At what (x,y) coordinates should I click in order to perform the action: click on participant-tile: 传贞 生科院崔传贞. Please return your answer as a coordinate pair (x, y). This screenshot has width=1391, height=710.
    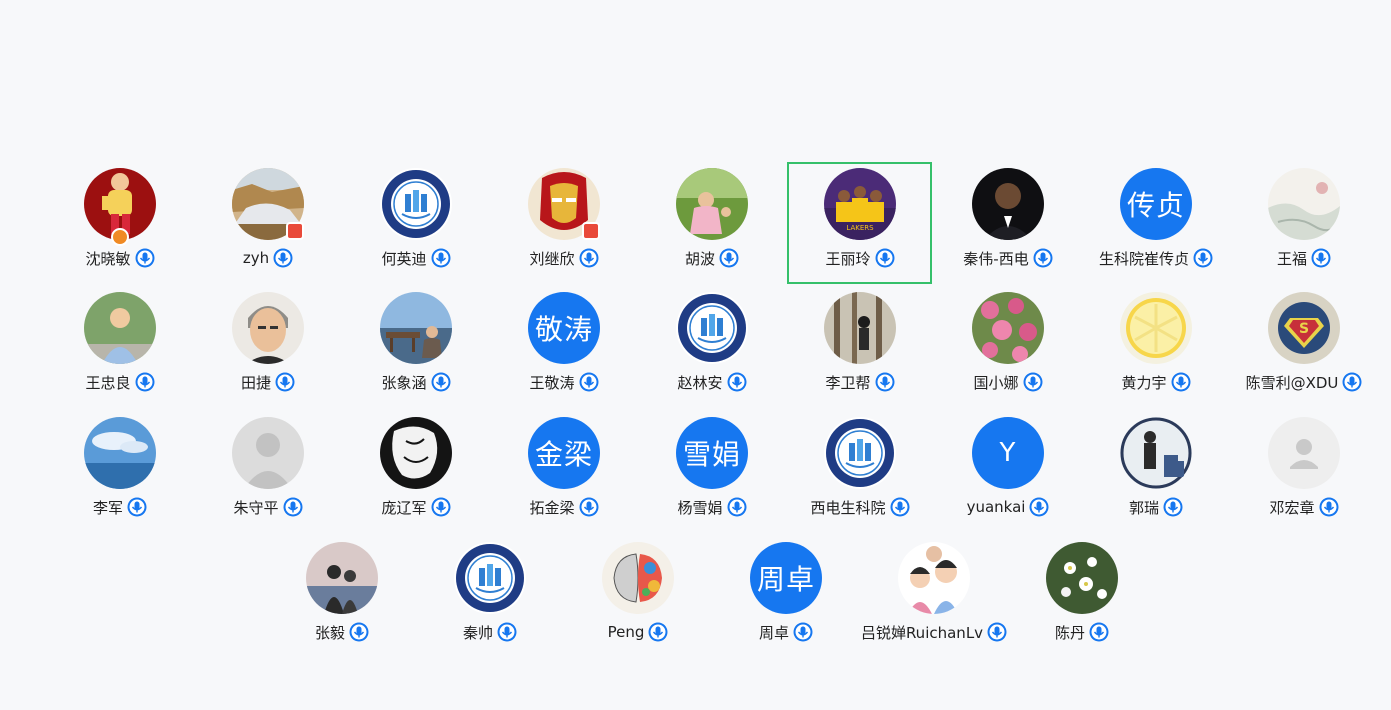
    Looking at the image, I should click on (1156, 223).